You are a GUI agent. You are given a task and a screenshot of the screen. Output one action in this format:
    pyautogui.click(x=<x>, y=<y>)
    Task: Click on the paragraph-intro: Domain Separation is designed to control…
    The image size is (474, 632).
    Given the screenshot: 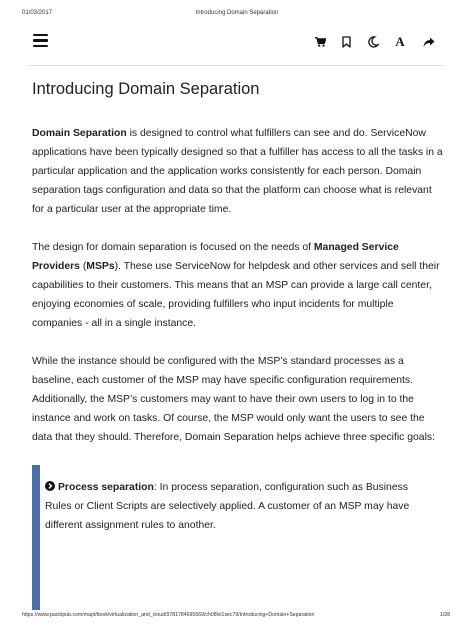 What is the action you would take?
    pyautogui.click(x=238, y=171)
    